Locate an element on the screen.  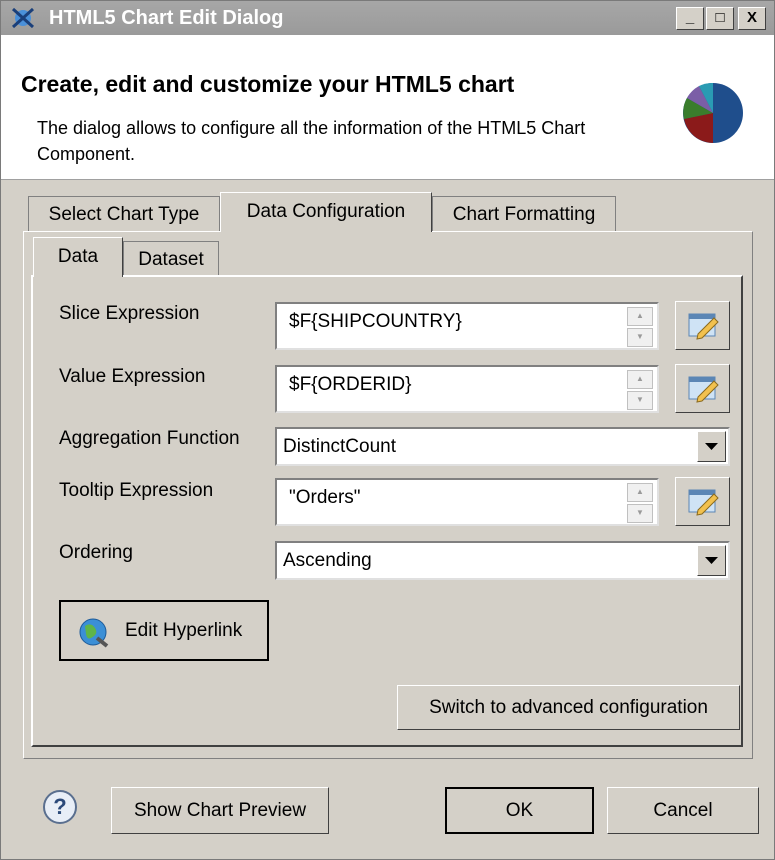
tab-chart-formatting: Chart Formatting is located at coordinates (524, 214).